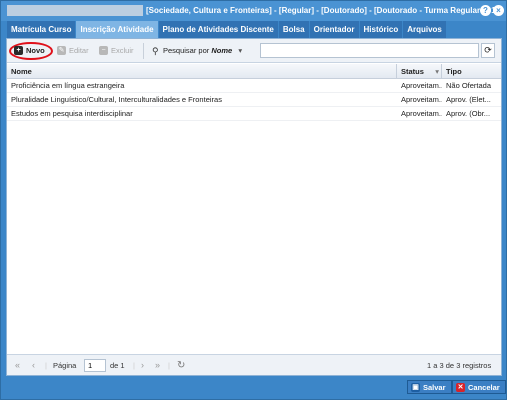  Describe the element at coordinates (424, 29) in the screenshot. I see `tab-arquivos: Arquivos` at that location.